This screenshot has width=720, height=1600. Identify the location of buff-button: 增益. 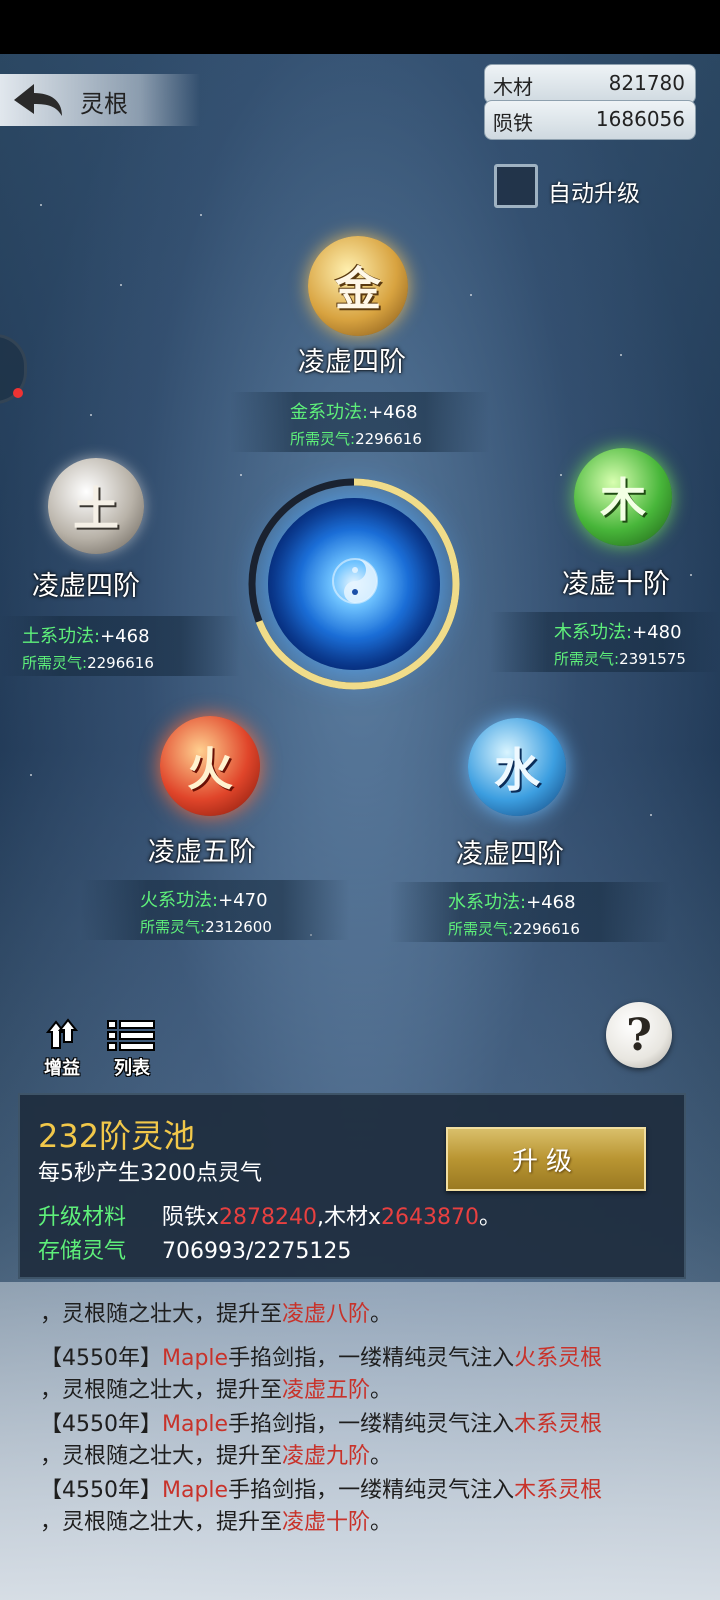
(62, 1049).